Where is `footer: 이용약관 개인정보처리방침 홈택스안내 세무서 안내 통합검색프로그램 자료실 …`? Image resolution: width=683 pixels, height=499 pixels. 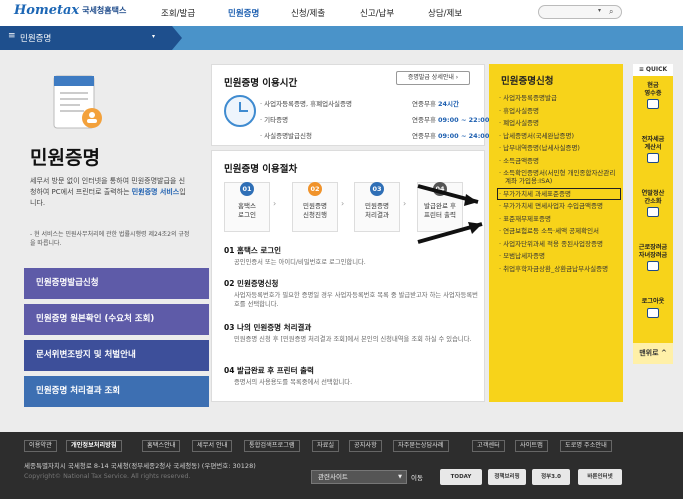 footer: 이용약관 개인정보처리방침 홈택스안내 세무서 안내 통합검색프로그램 자료실 … is located at coordinates (341, 465).